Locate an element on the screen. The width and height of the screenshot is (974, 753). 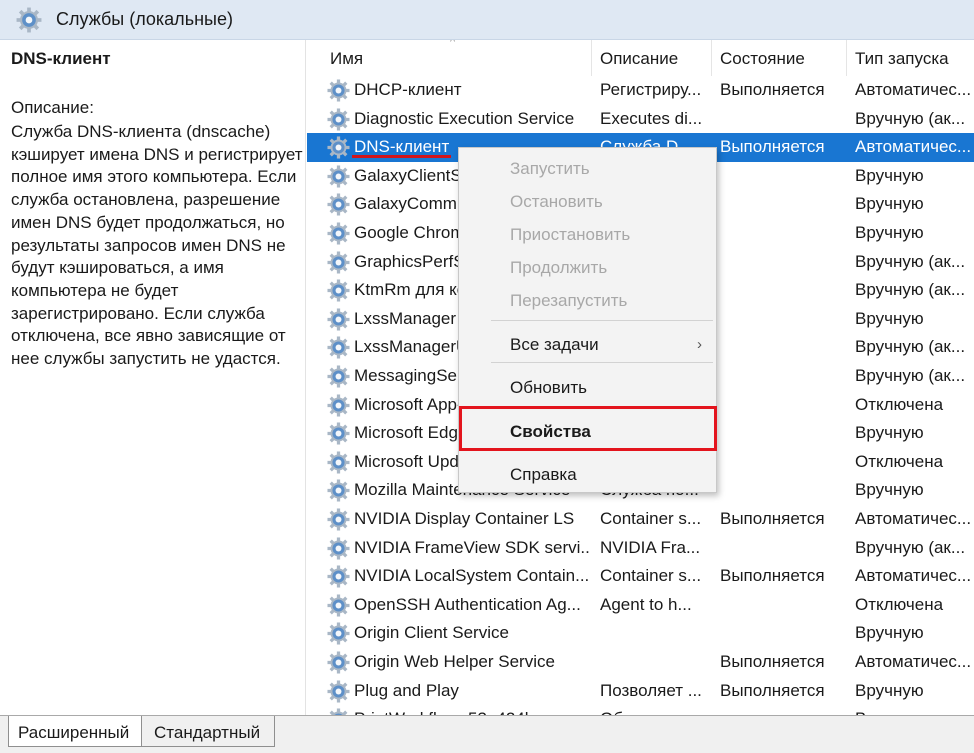
menu-item-start: Запустить is located at coordinates (550, 169).